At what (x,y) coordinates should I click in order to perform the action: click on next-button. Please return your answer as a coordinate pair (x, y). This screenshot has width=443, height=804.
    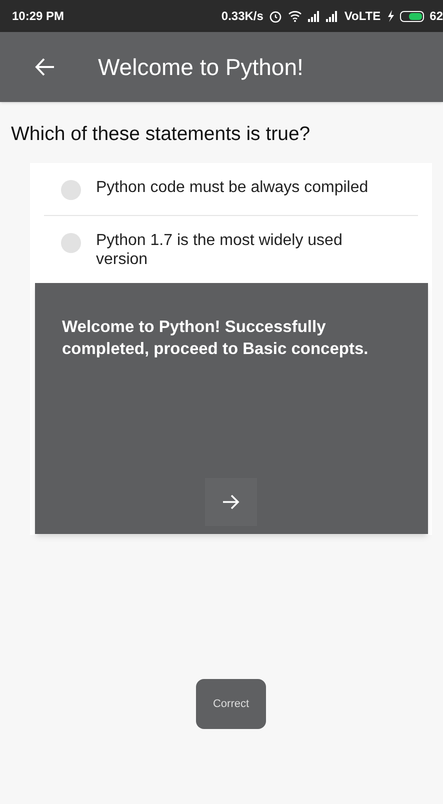
    Looking at the image, I should click on (231, 502).